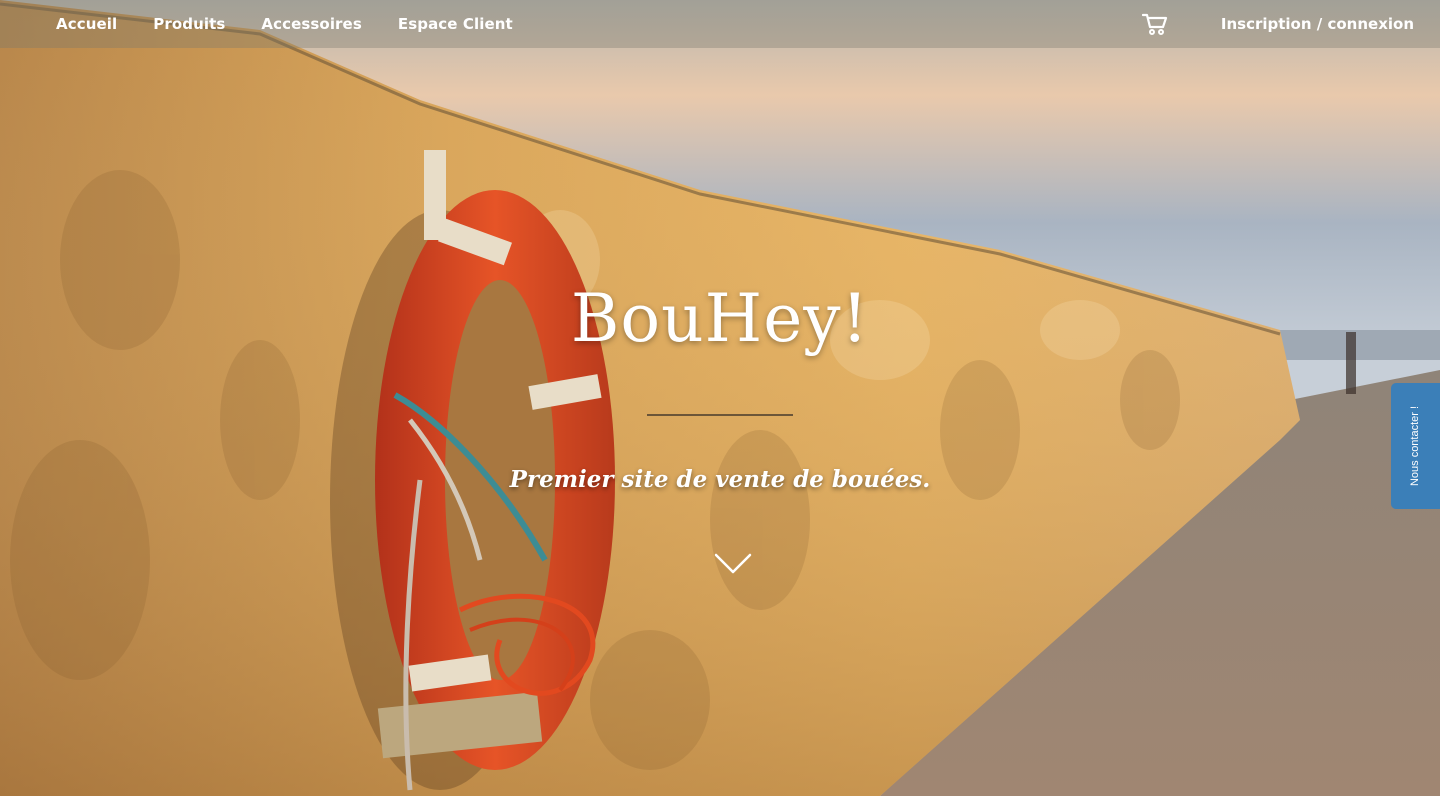  What do you see at coordinates (1155, 24) in the screenshot?
I see `shopping-cart-icon` at bounding box center [1155, 24].